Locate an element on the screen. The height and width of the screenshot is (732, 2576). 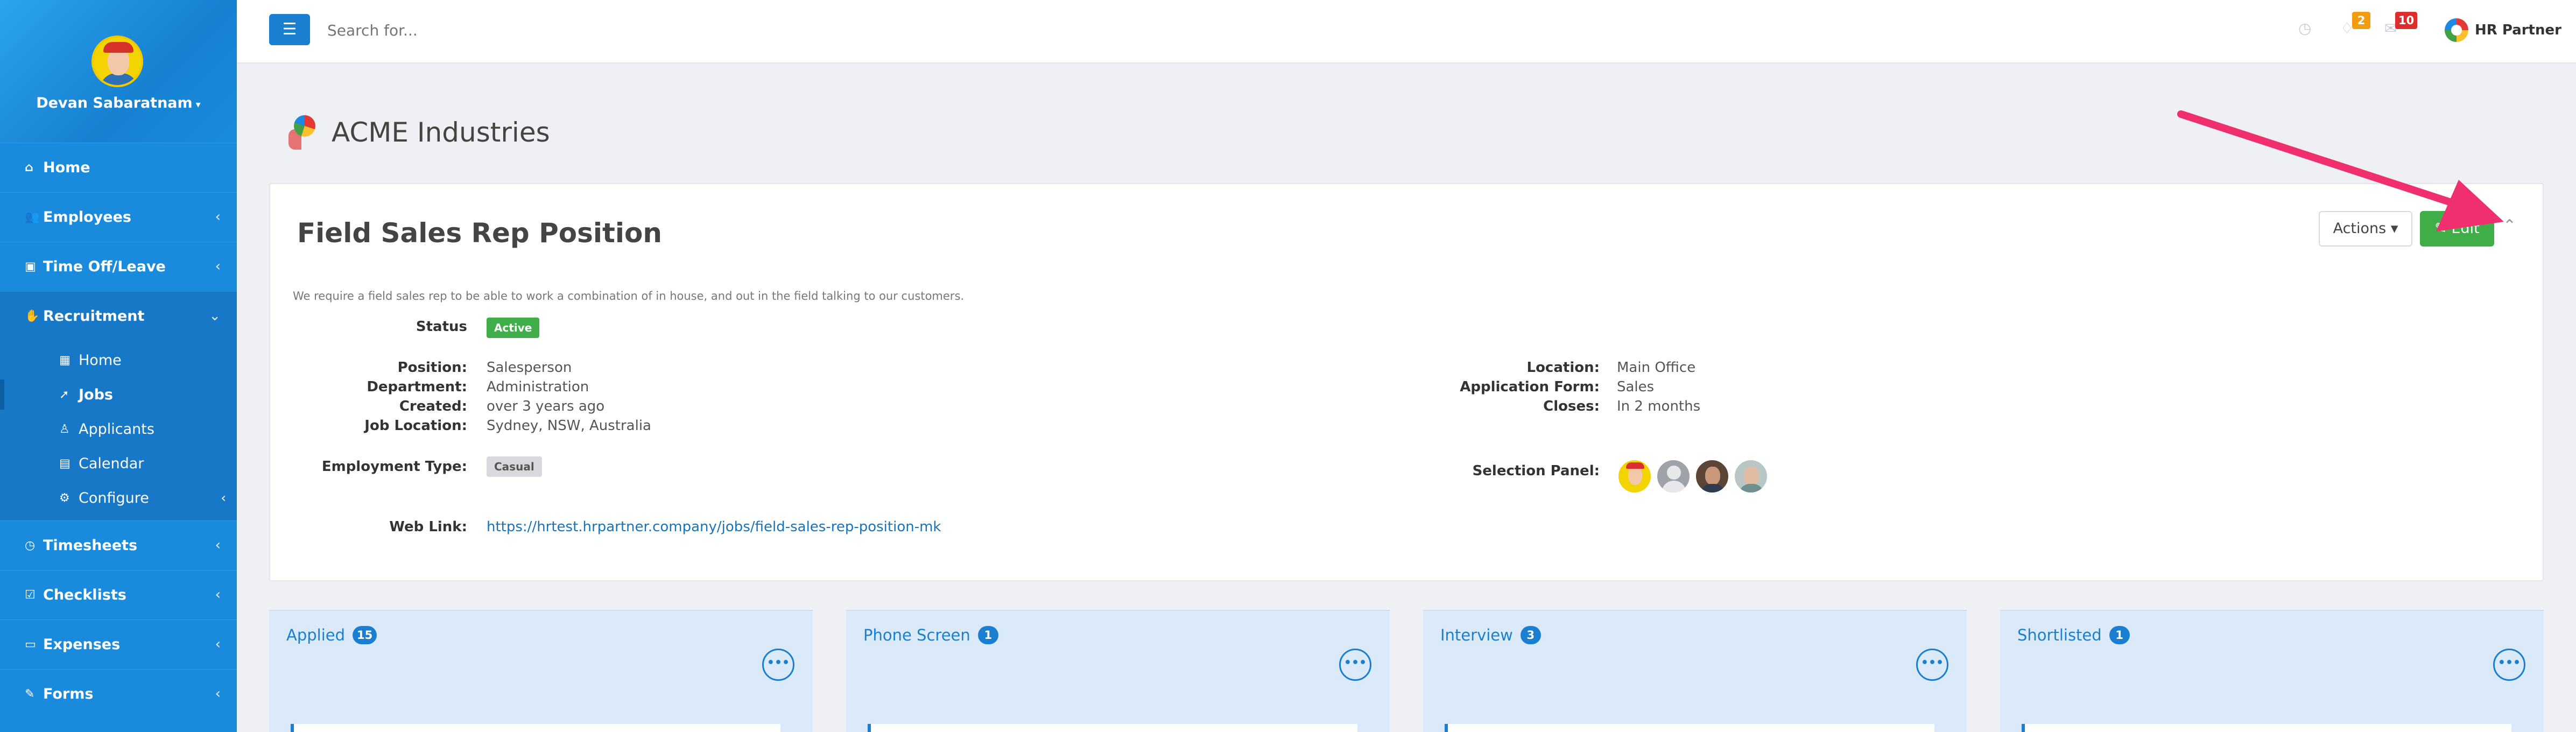
sidebar-subitem-applicants: ♙ Applicants is located at coordinates (119, 429).